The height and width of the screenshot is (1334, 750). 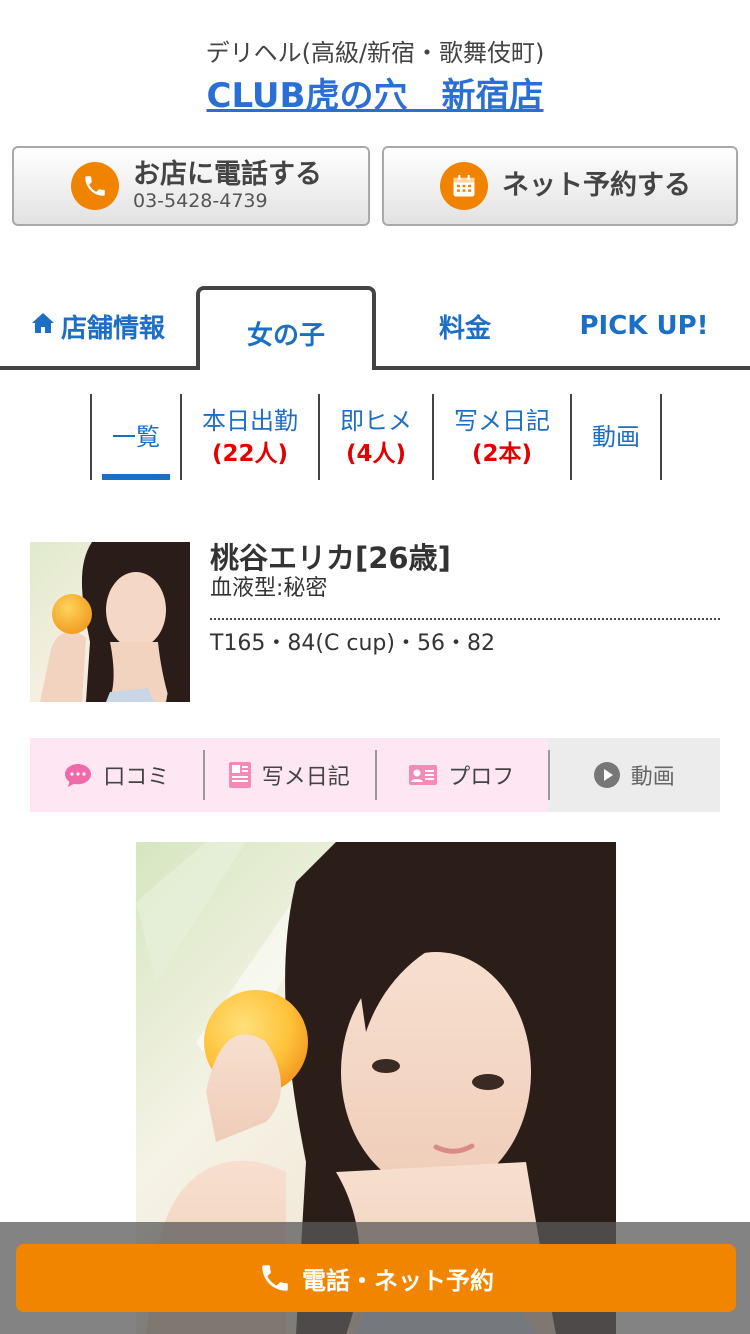 I want to click on photo-diary-label: 写メ日記, so click(x=305, y=777).